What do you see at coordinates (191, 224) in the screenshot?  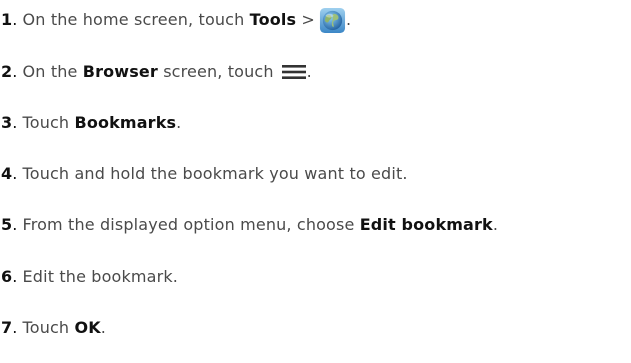 I see `step-text: From the displayed option menu, choose` at bounding box center [191, 224].